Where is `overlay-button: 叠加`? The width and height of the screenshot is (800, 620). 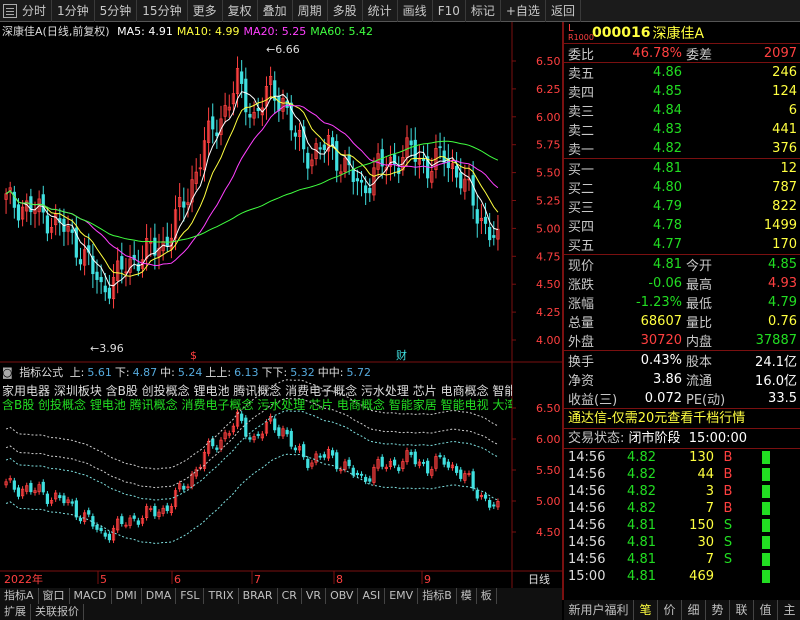 overlay-button: 叠加 is located at coordinates (275, 11).